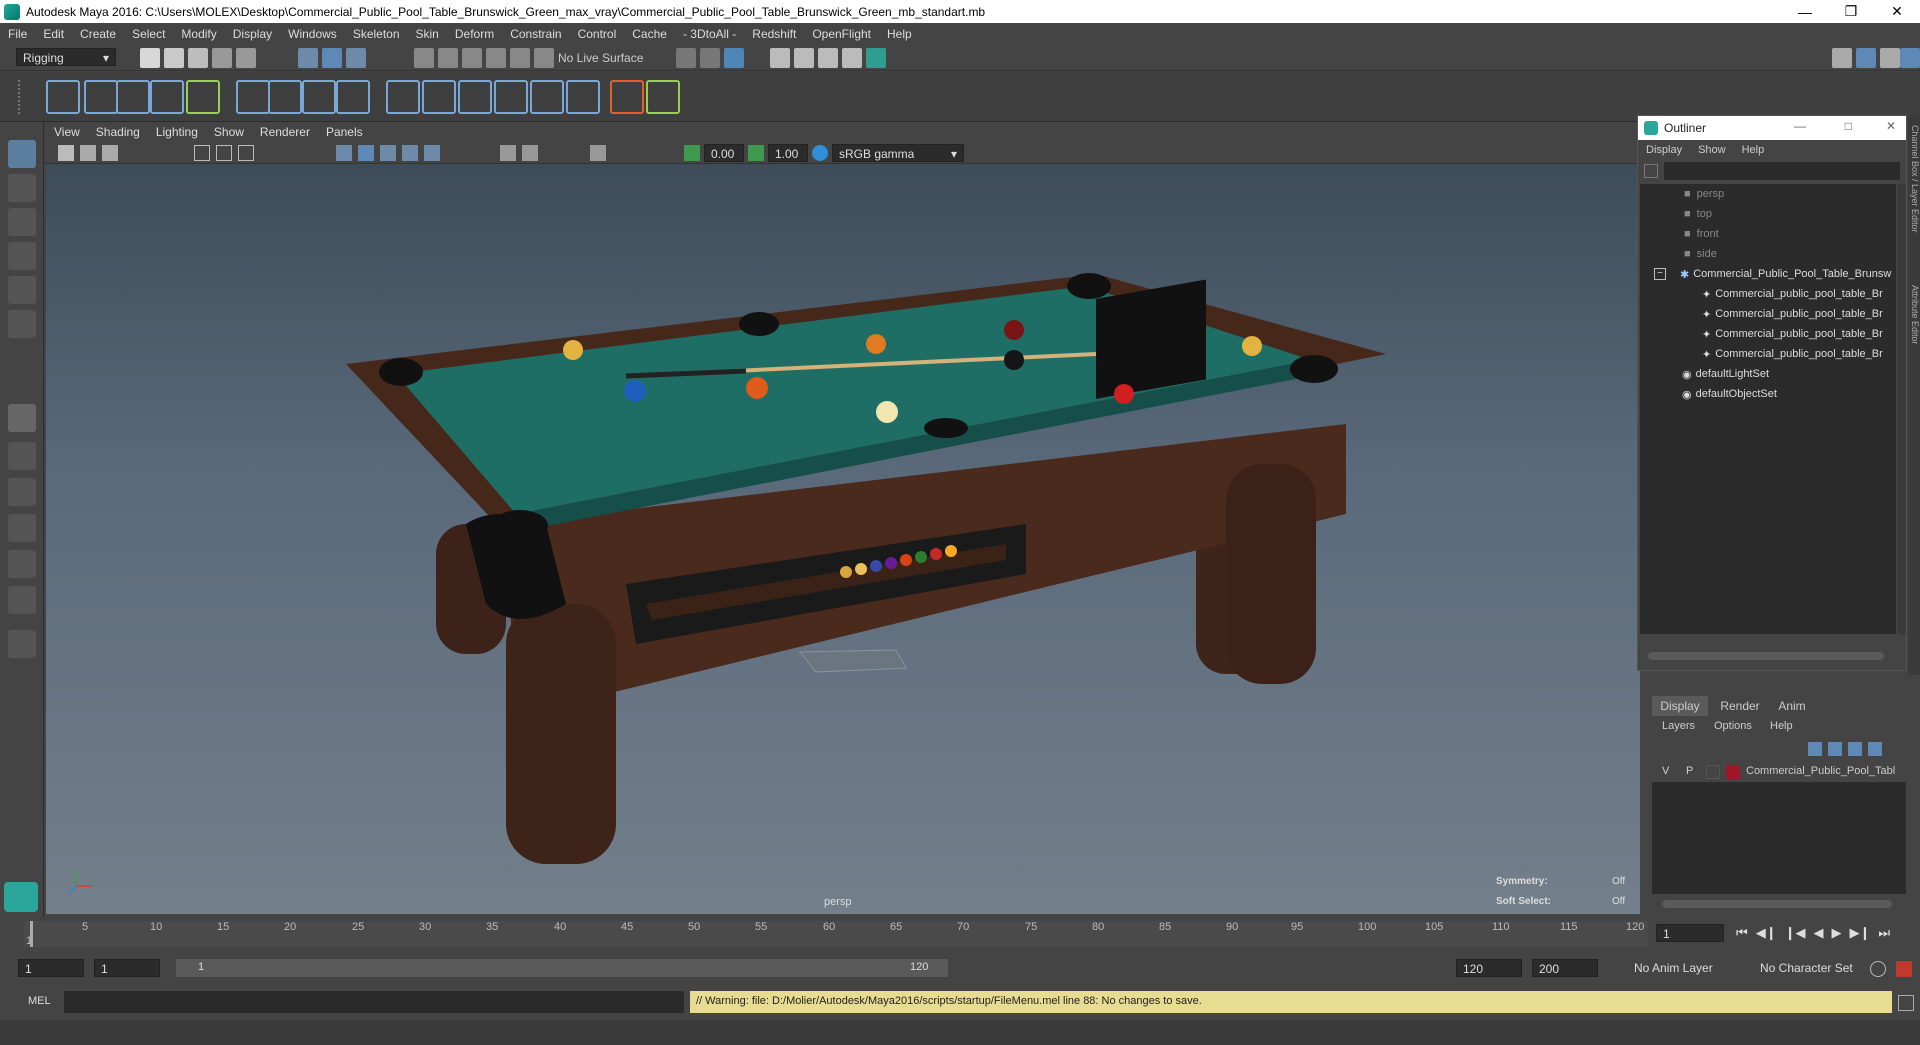 The height and width of the screenshot is (1045, 1920). Describe the element at coordinates (1906, 1003) in the screenshot. I see `script-editor-icon` at that location.